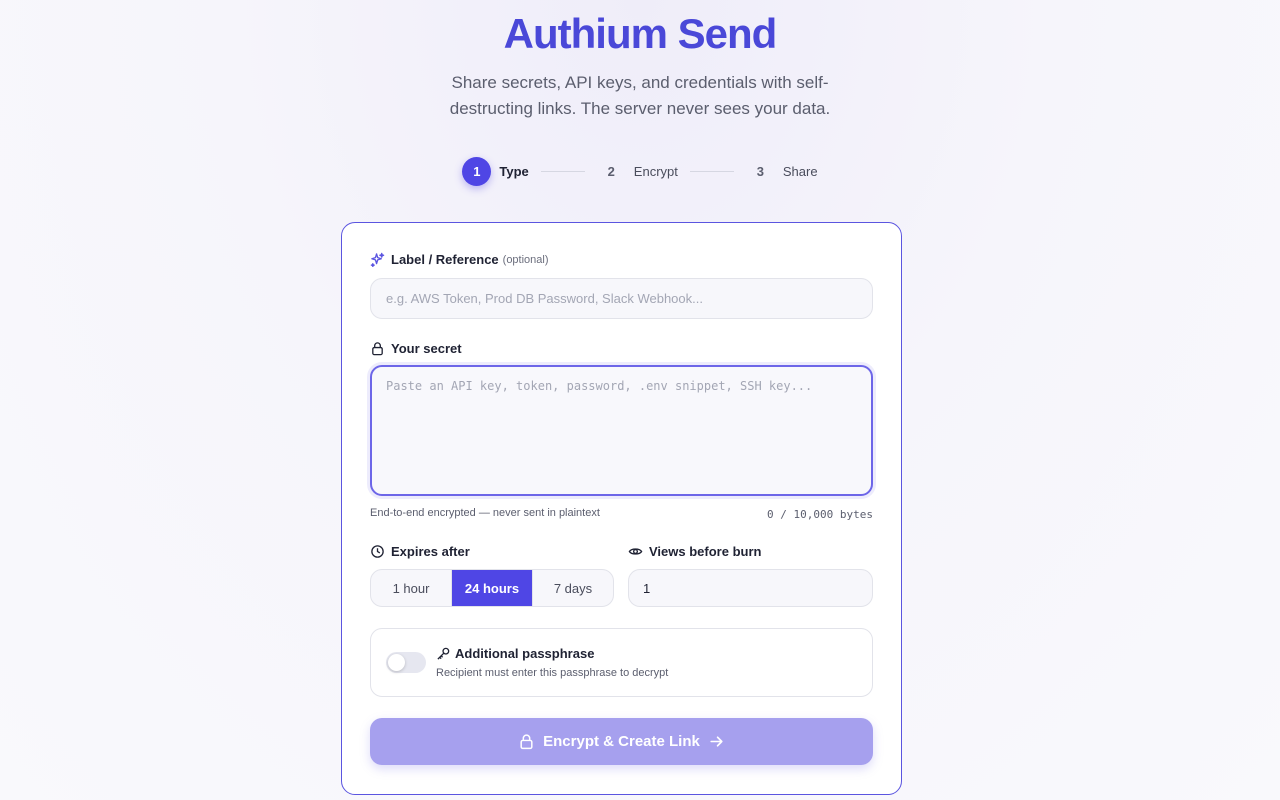 Image resolution: width=1280 pixels, height=800 pixels. I want to click on views-label: Views before burn, so click(694, 551).